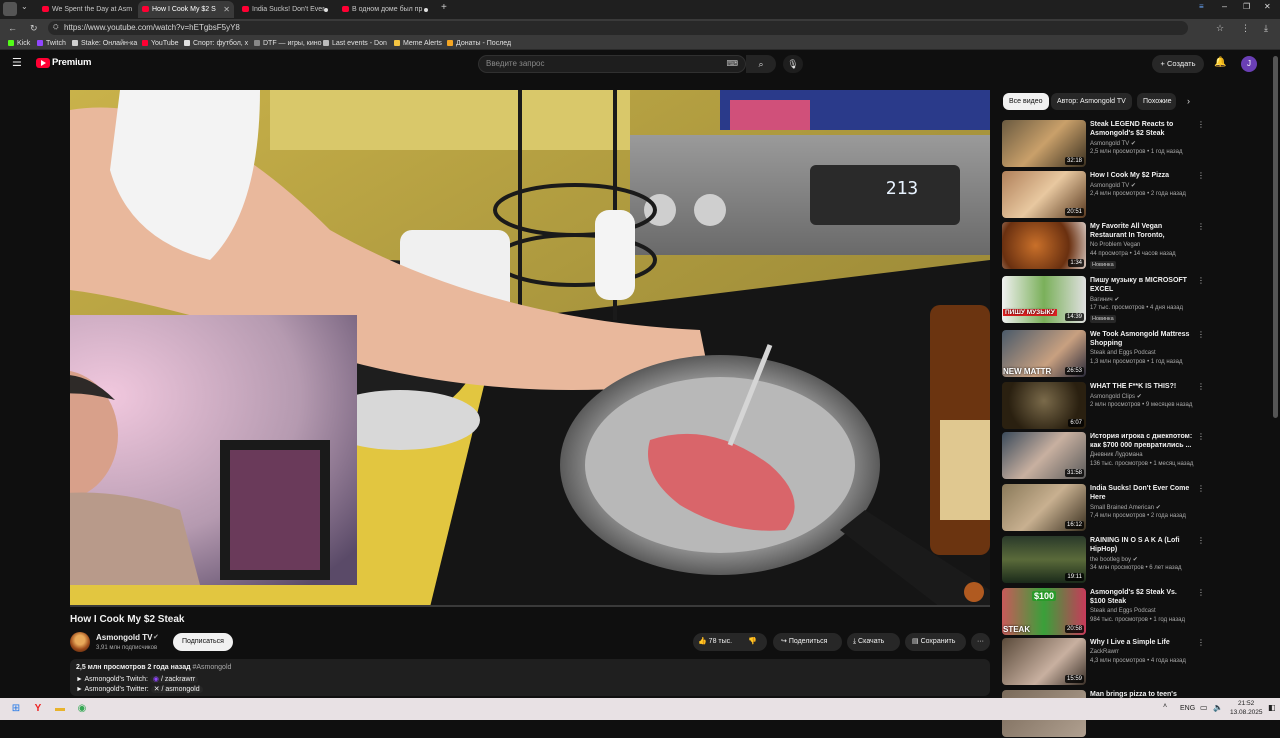  I want to click on page-scrollbar, so click(1275, 237).